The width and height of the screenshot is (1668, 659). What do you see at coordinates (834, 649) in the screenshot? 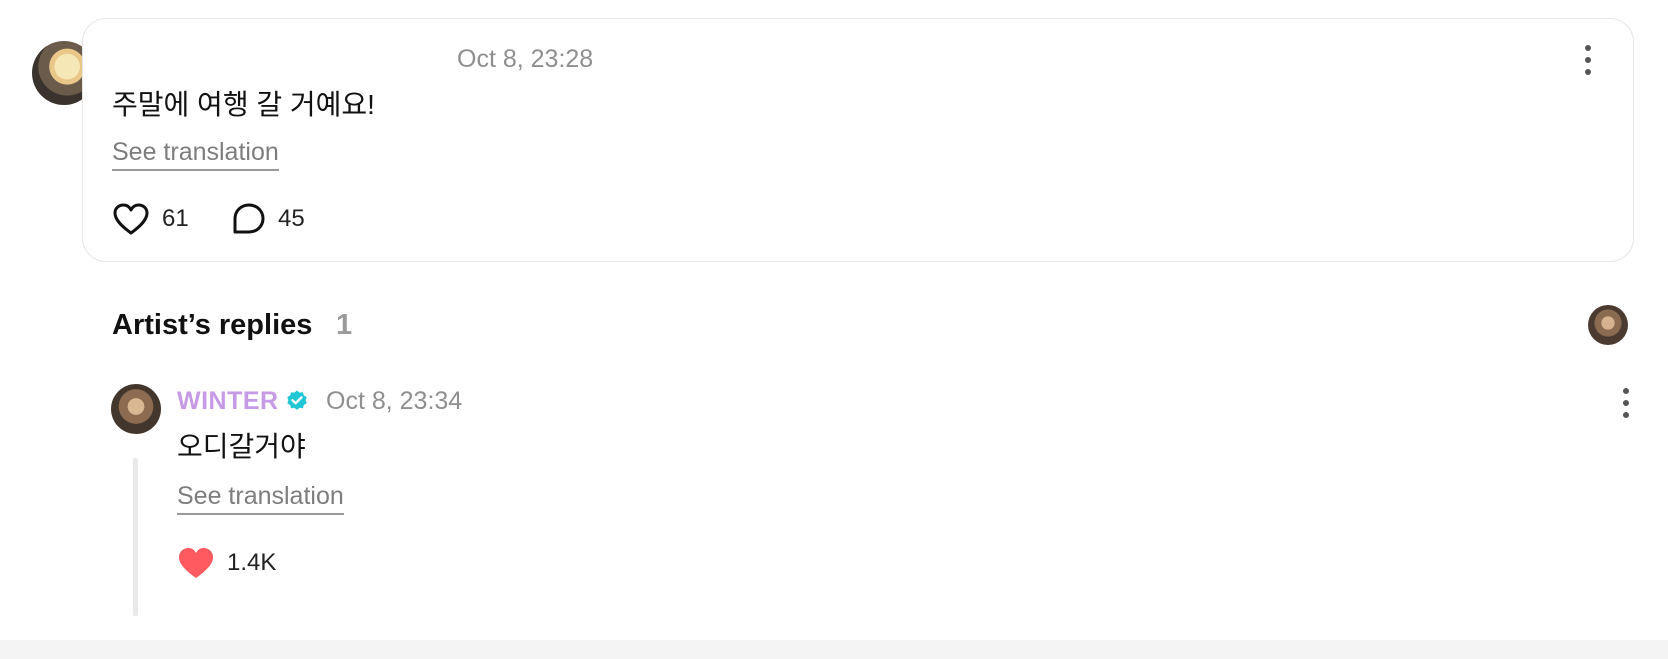
I see `bottom-divider-bar` at bounding box center [834, 649].